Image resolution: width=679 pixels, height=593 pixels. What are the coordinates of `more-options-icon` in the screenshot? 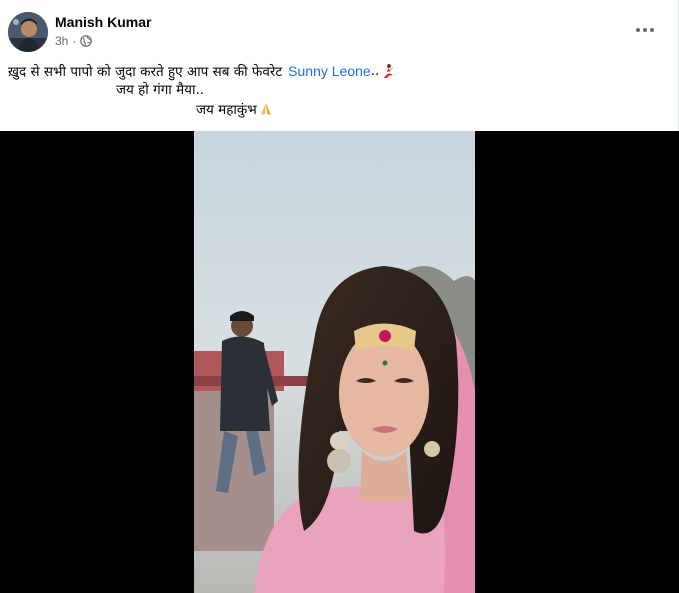 It's located at (645, 30).